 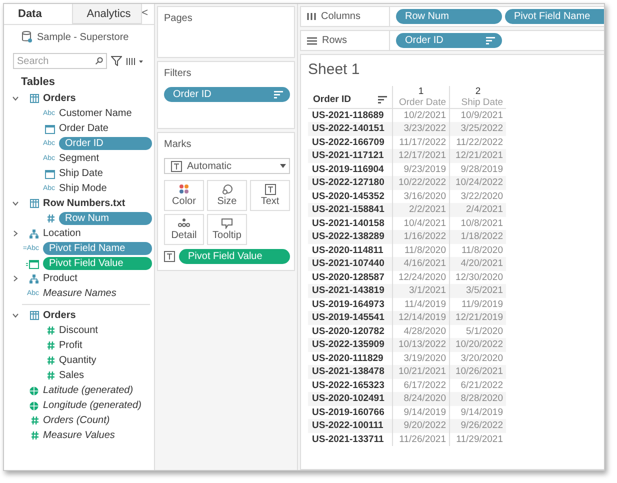 I want to click on caret-icon, so click(x=283, y=166).